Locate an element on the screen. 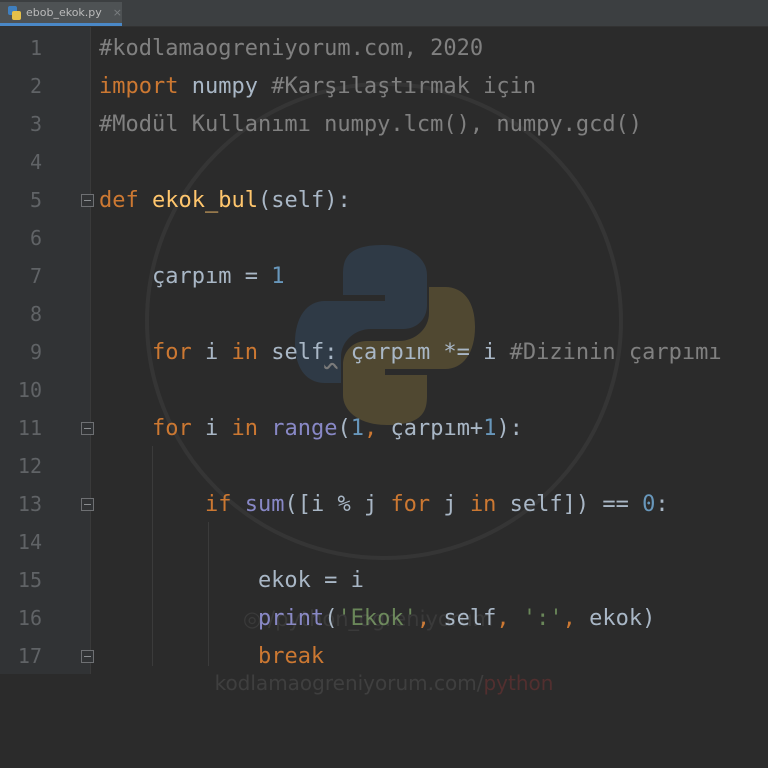  code-token: import is located at coordinates (139, 86).